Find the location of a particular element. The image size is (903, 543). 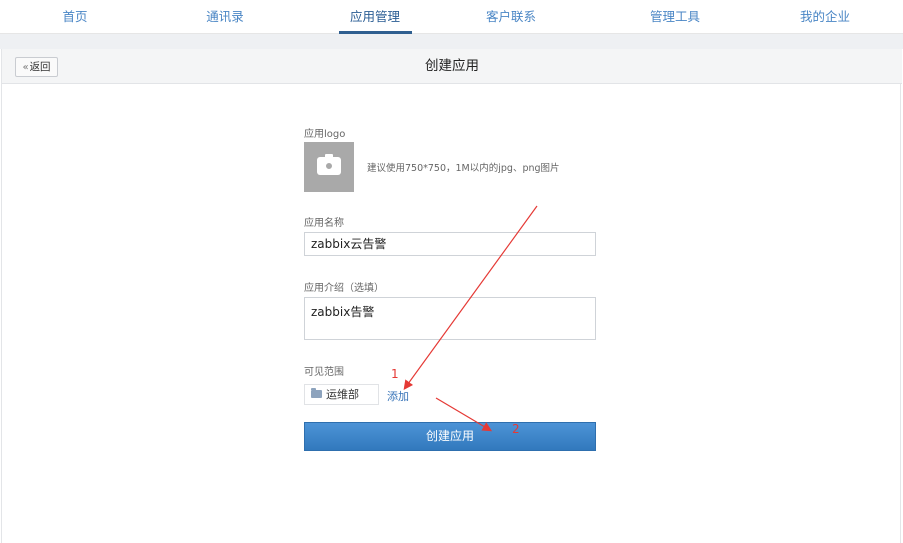

nav-app-management: 应用管理 is located at coordinates (375, 17).